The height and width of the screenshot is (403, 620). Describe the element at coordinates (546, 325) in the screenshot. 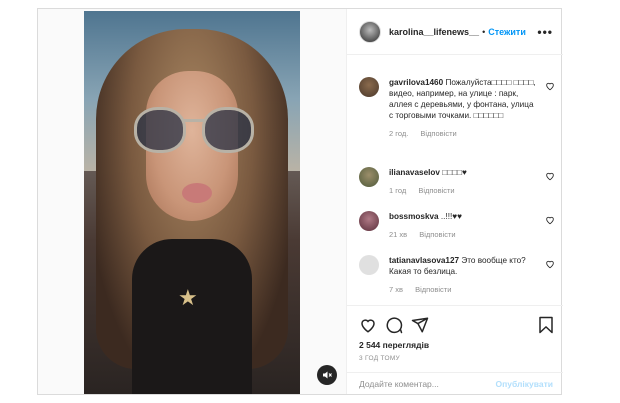

I see `bookmark-icon` at that location.